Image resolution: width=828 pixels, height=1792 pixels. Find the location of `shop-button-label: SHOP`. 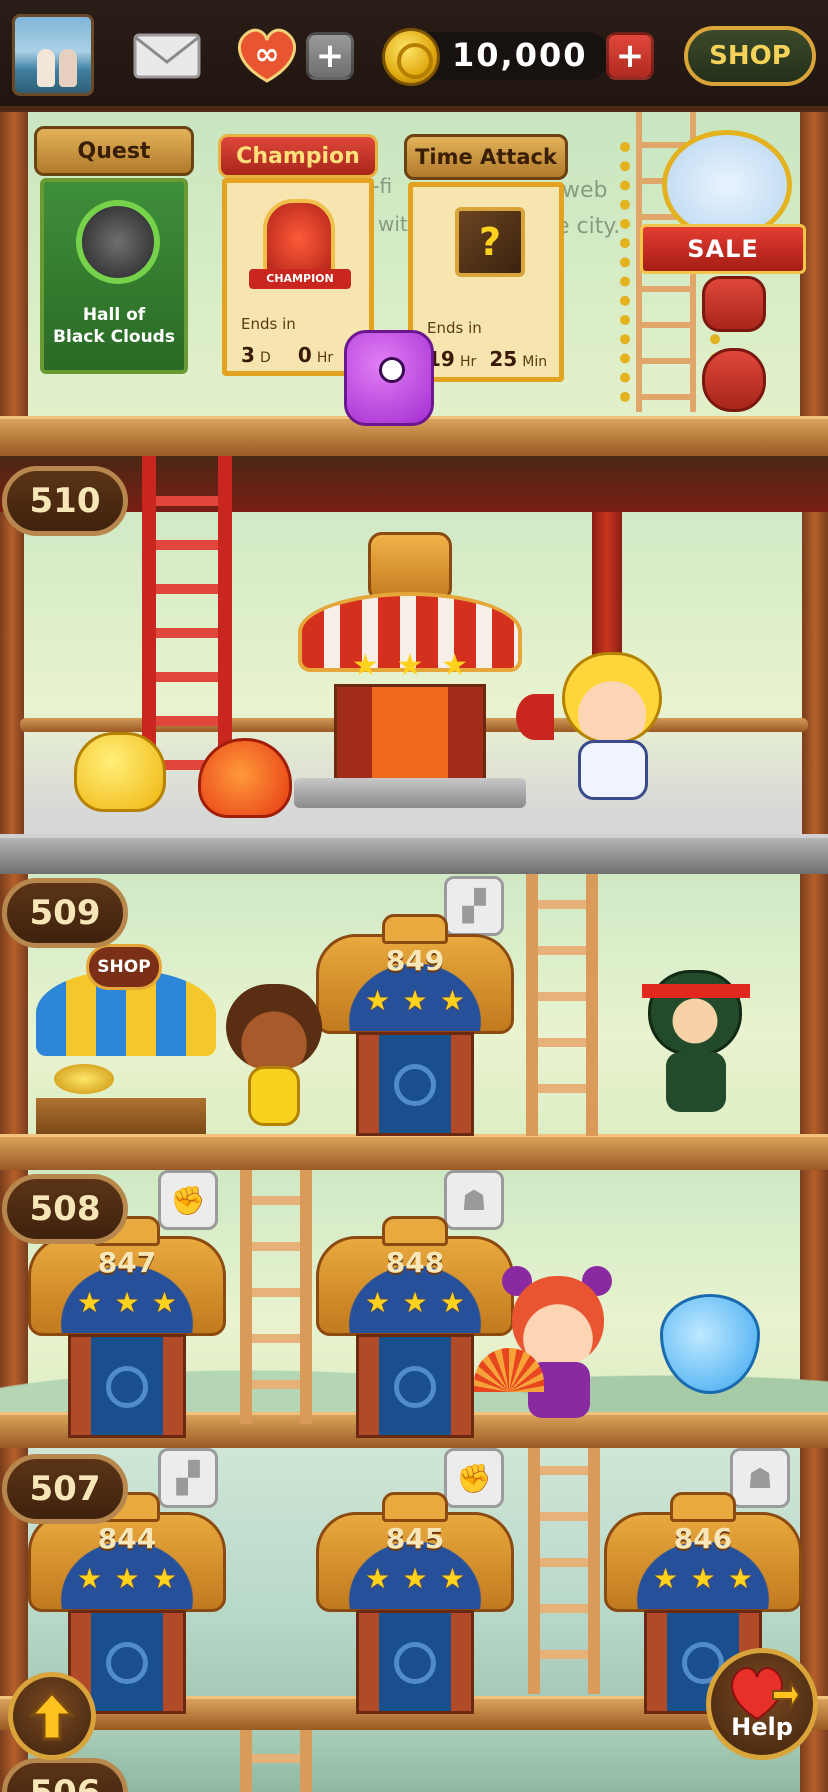

shop-button-label: SHOP is located at coordinates (750, 56).